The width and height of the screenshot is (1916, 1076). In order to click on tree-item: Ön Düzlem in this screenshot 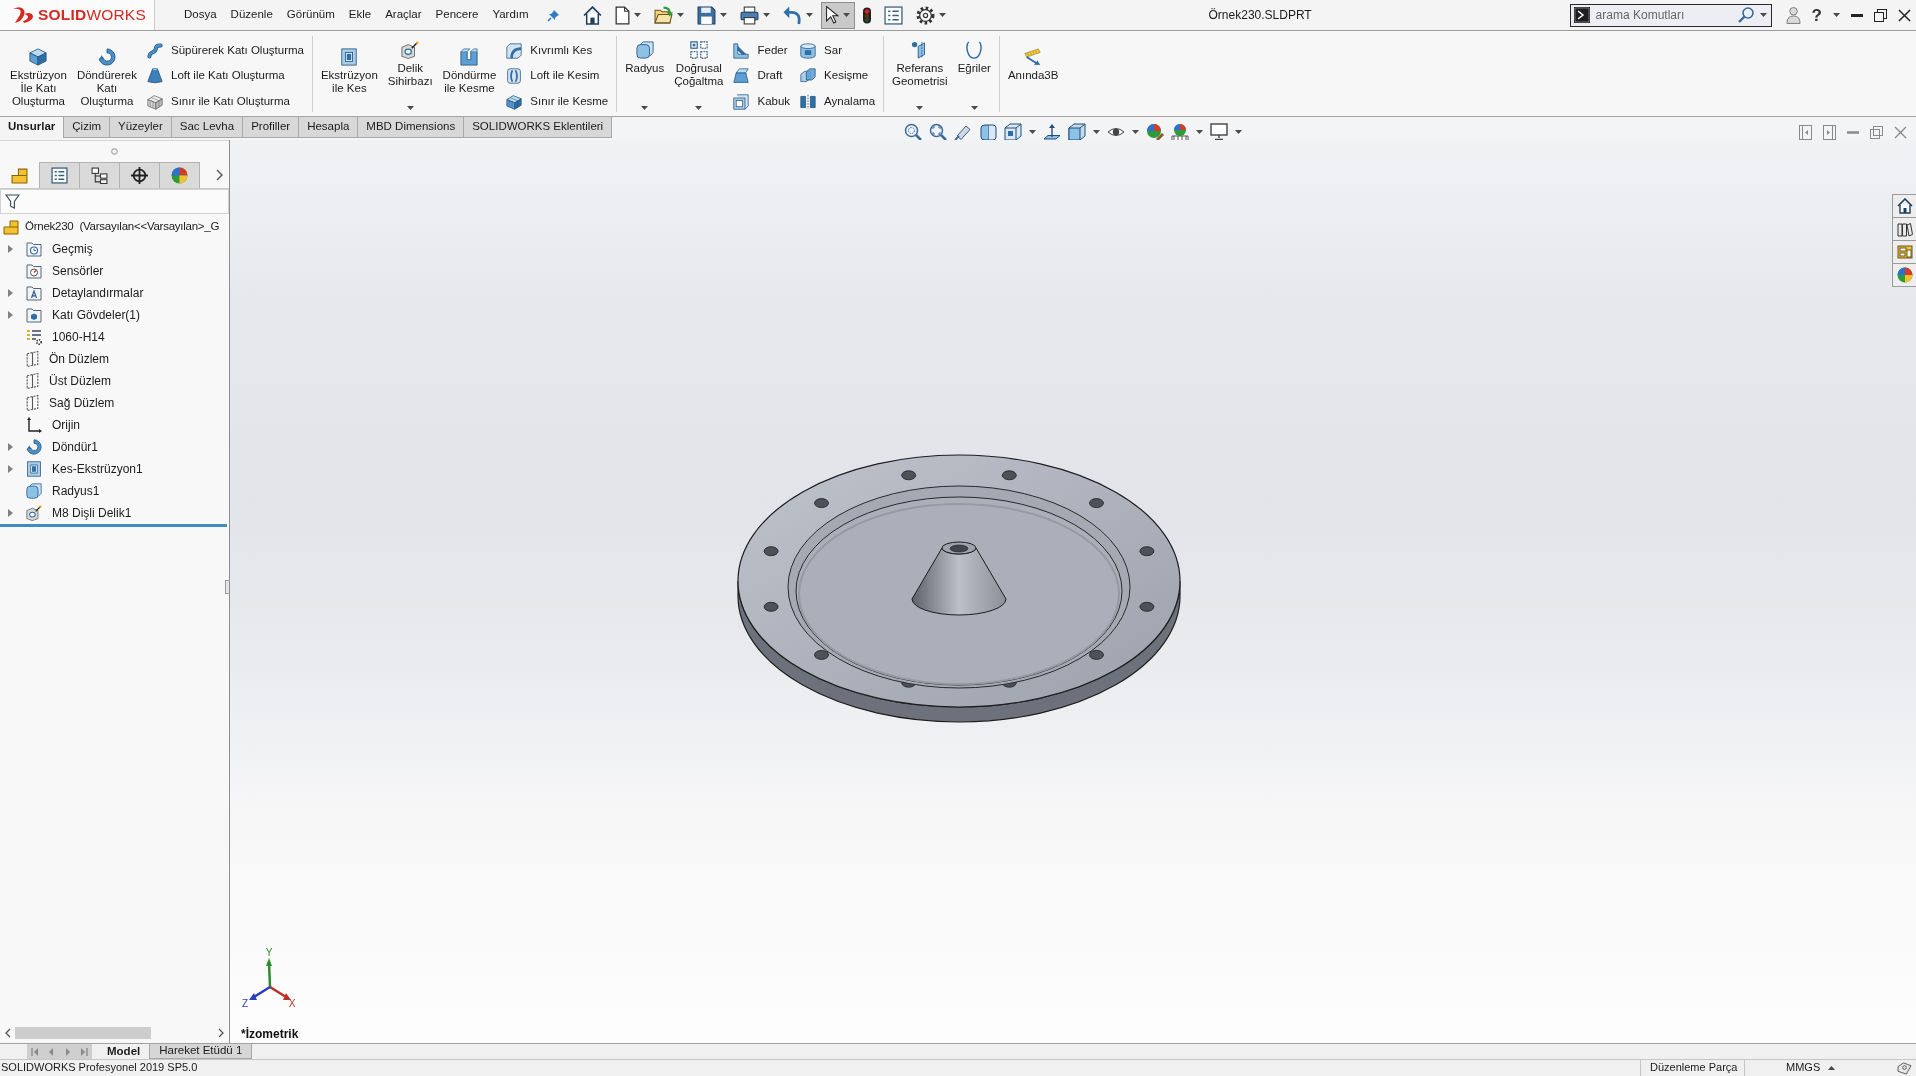, I will do `click(79, 359)`.